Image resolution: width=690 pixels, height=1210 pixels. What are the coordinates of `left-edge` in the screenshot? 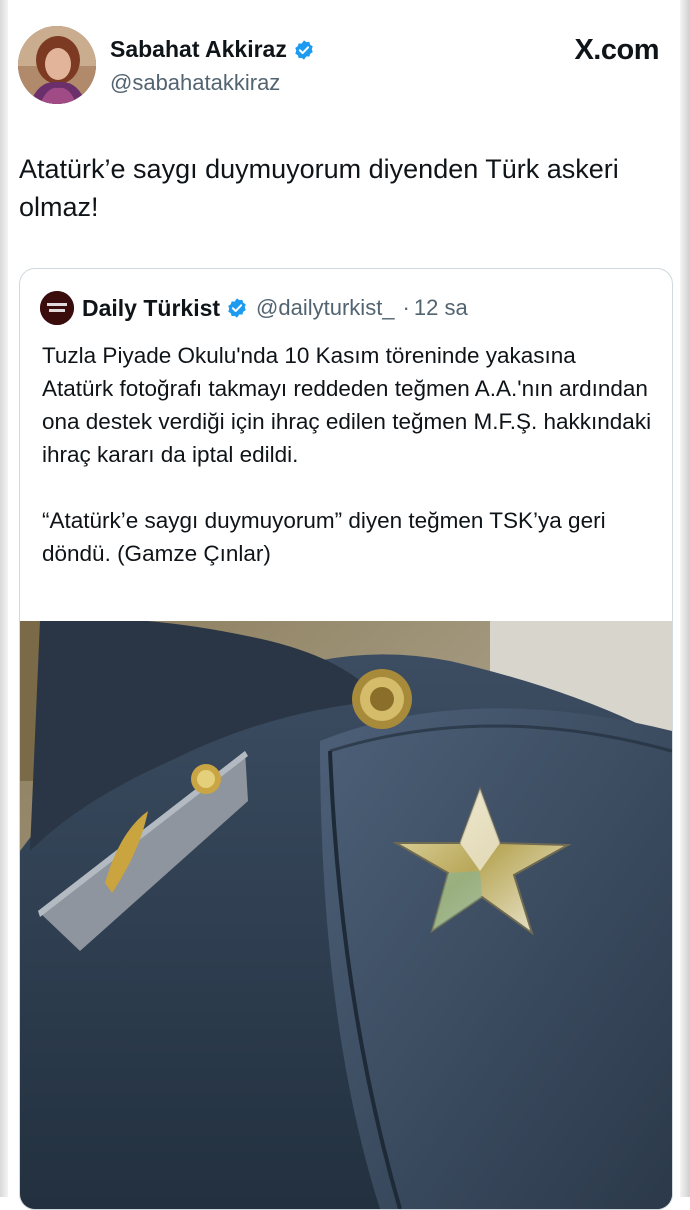 It's located at (4, 598).